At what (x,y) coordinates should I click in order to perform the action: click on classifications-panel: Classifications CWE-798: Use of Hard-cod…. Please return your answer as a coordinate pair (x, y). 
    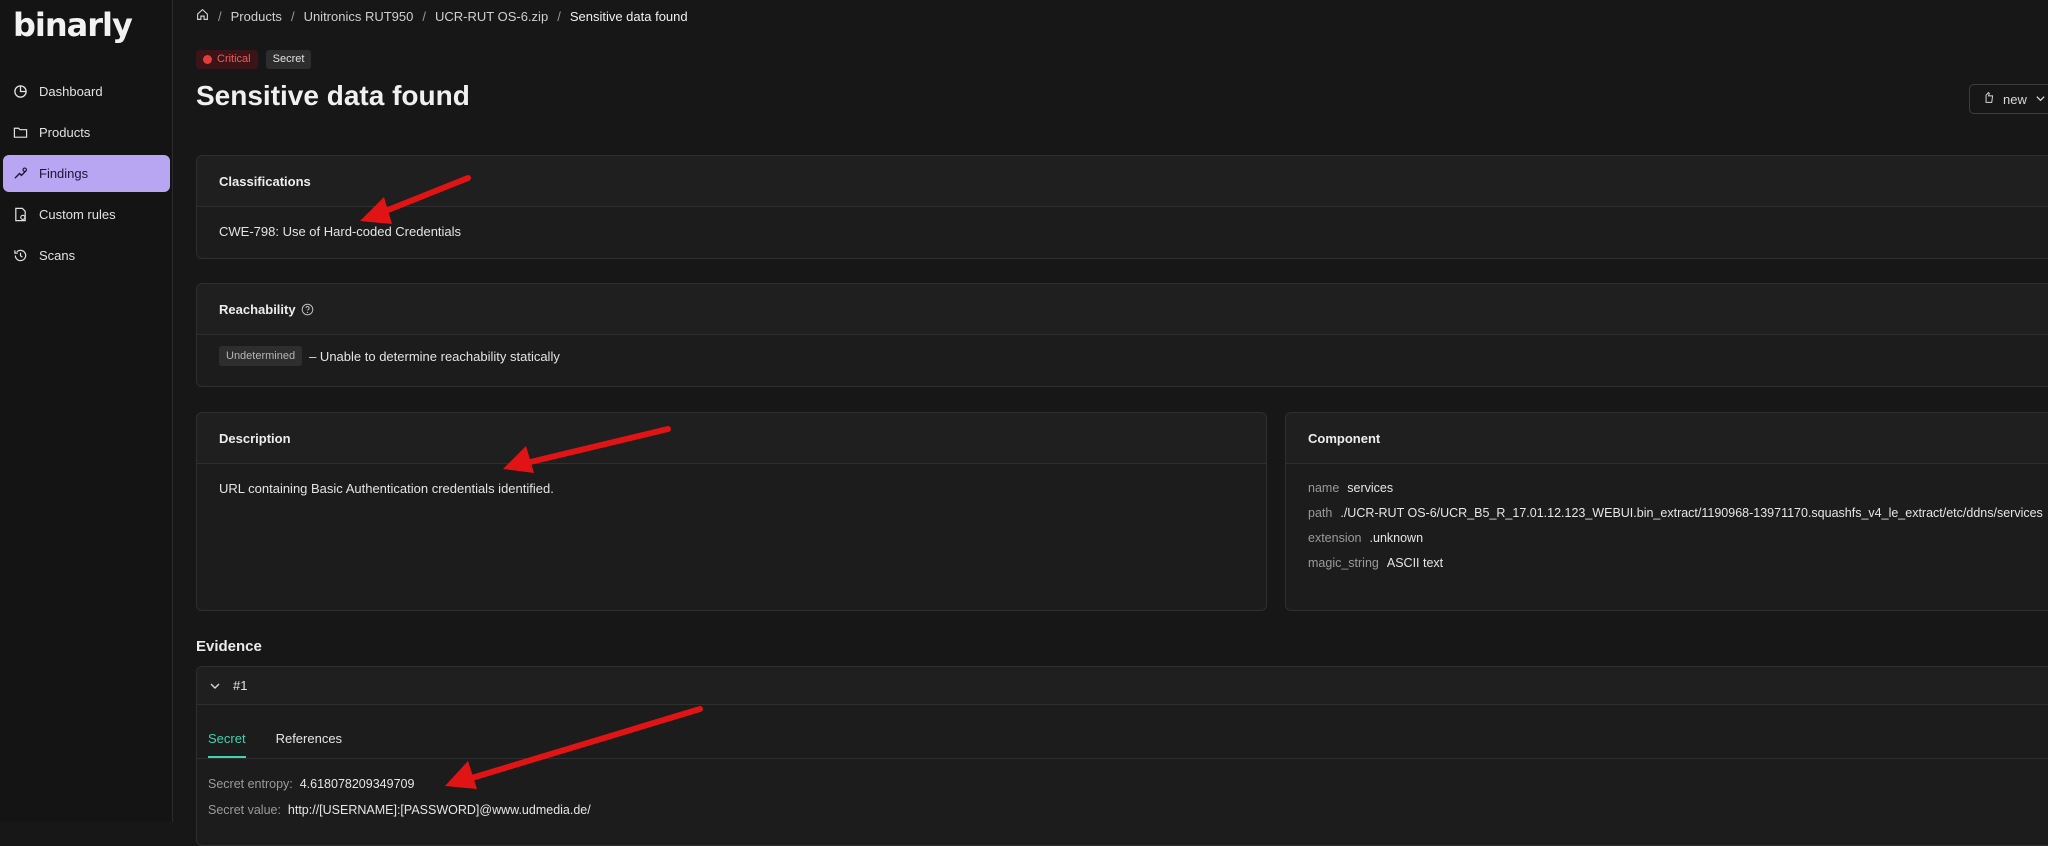
    Looking at the image, I should click on (1122, 207).